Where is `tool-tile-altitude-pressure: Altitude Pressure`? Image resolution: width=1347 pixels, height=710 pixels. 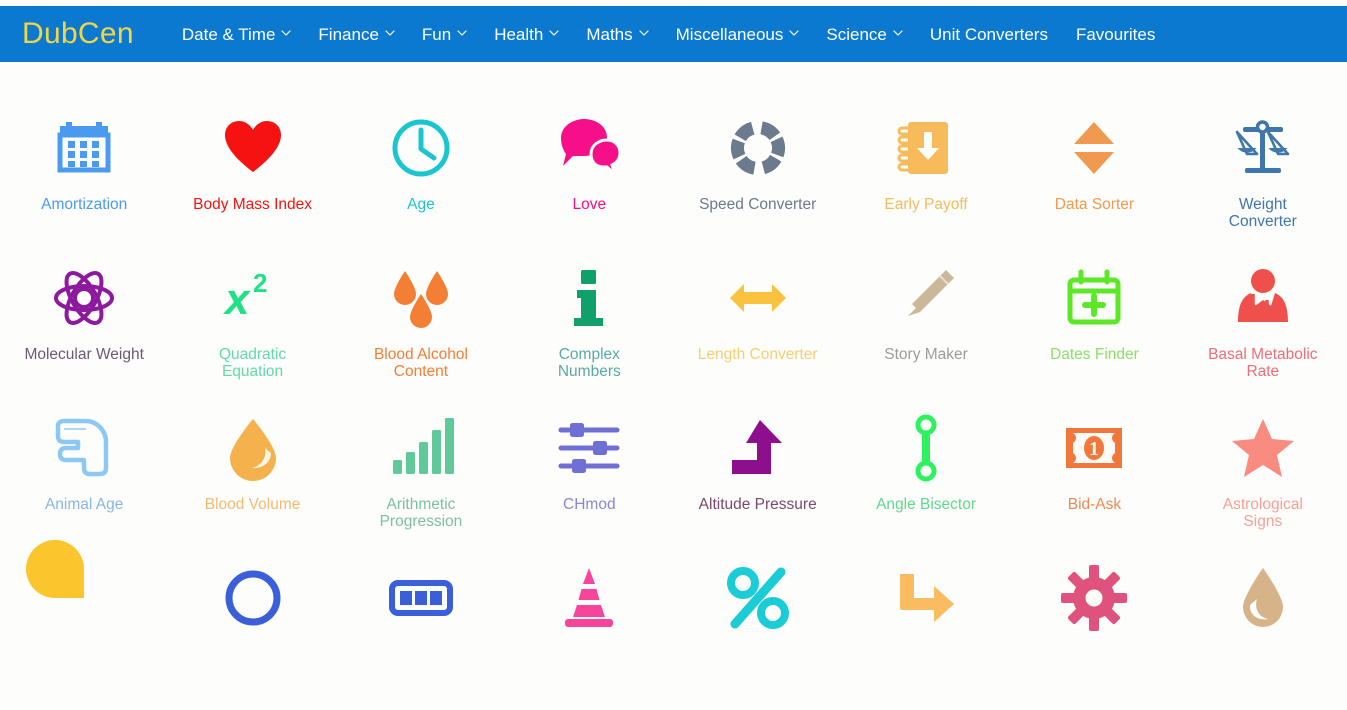 tool-tile-altitude-pressure: Altitude Pressure is located at coordinates (758, 485).